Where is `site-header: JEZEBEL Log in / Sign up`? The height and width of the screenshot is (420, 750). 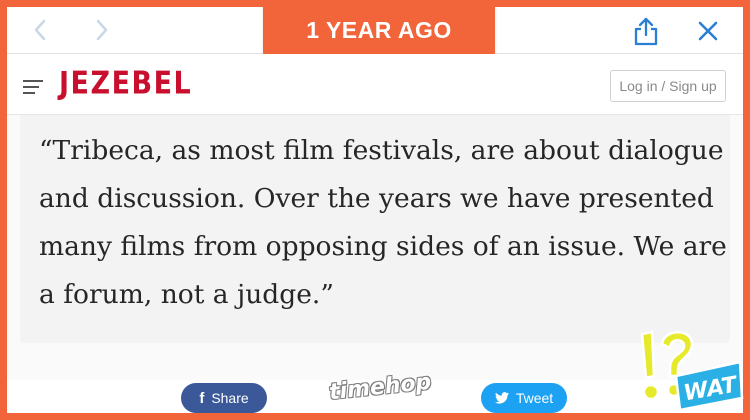 site-header: JEZEBEL Log in / Sign up is located at coordinates (375, 84).